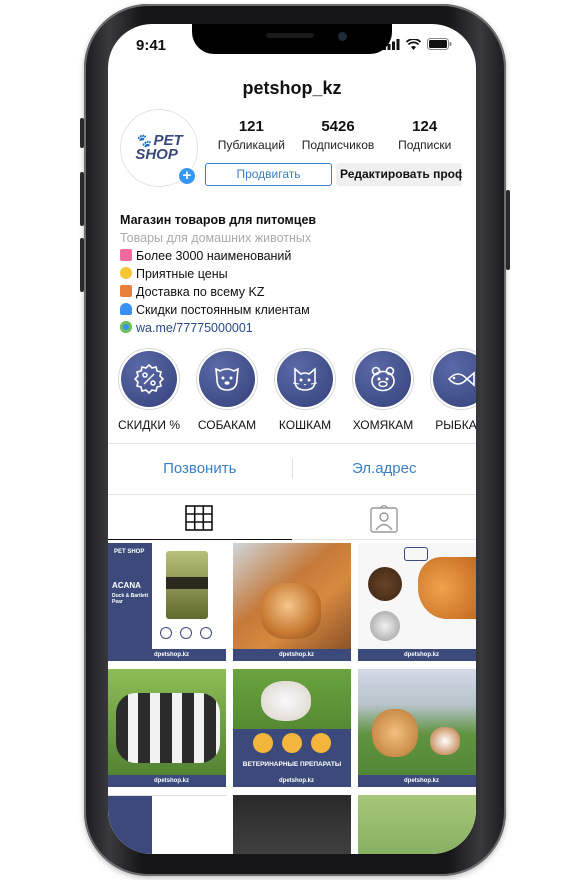 The height and width of the screenshot is (880, 580). I want to click on mute-switch, so click(82, 133).